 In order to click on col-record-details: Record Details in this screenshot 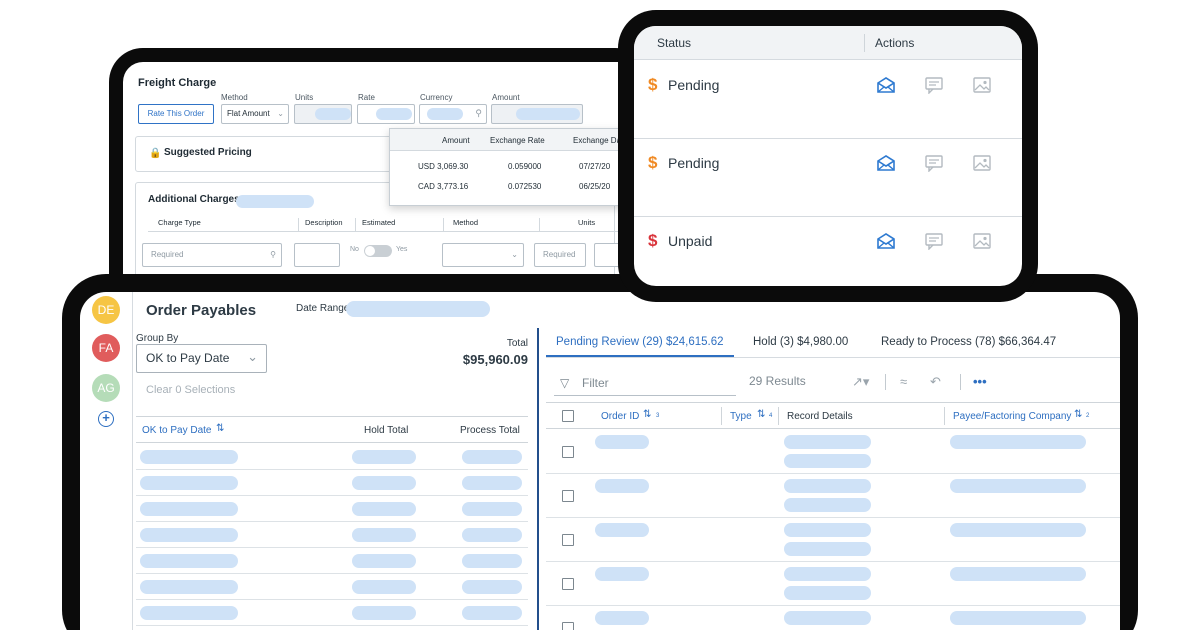, I will do `click(820, 416)`.